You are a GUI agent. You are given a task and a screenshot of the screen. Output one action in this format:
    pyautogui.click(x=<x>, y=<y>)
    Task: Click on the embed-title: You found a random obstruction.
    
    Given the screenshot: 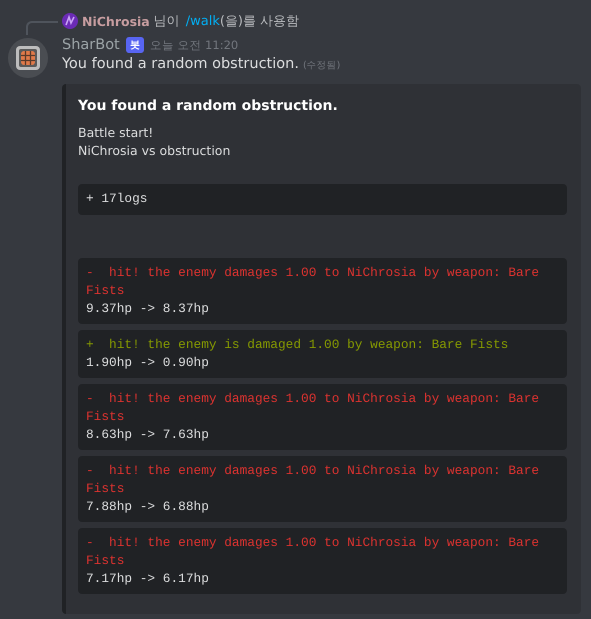 What is the action you would take?
    pyautogui.click(x=208, y=106)
    